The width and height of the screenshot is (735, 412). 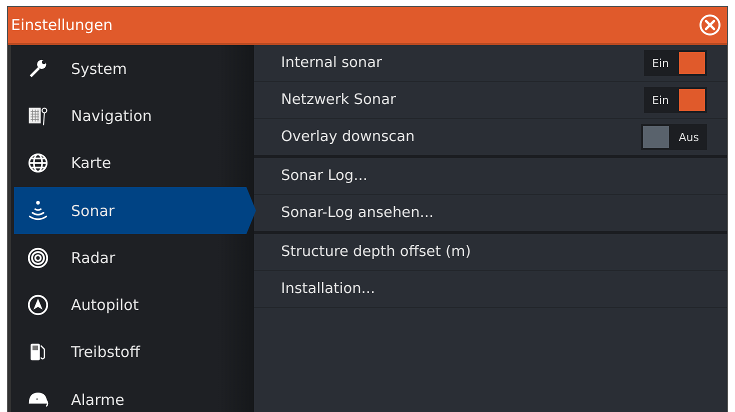 I want to click on setting-label: Netzwerk Sonar, so click(x=338, y=100).